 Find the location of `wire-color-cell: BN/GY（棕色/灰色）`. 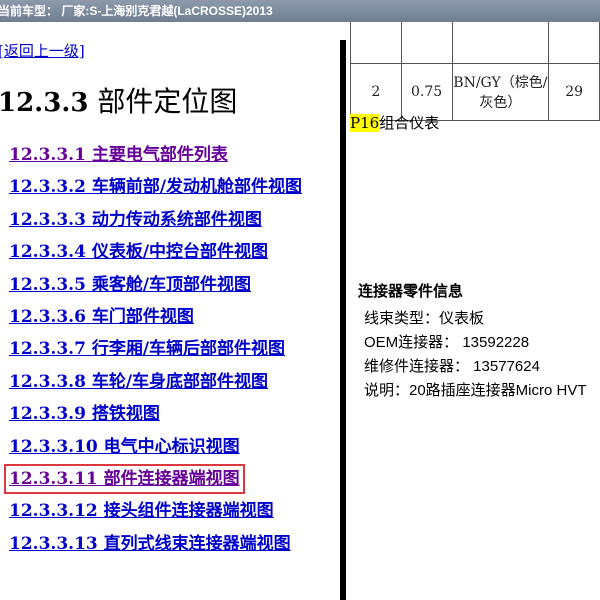

wire-color-cell: BN/GY（棕色/灰色） is located at coordinates (500, 92).